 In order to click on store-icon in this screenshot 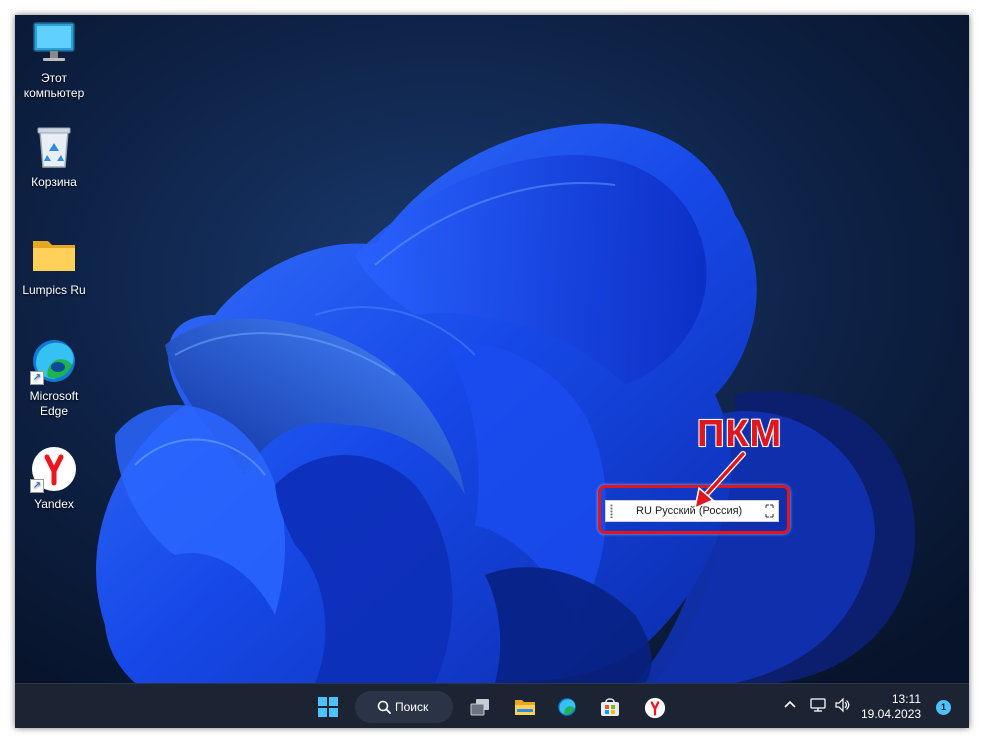, I will do `click(610, 707)`.